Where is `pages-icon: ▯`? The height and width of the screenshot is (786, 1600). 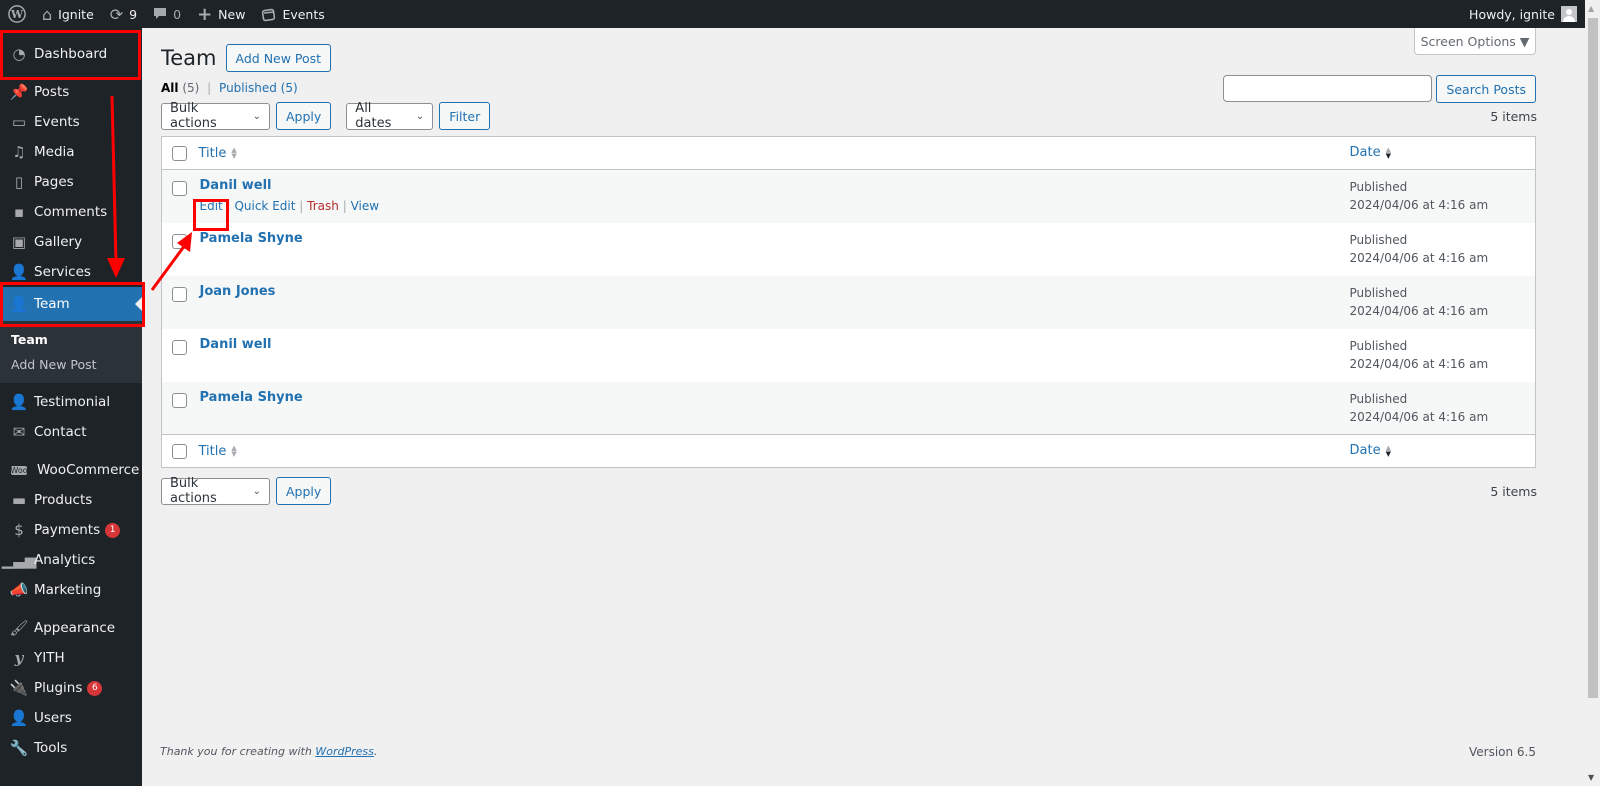 pages-icon: ▯ is located at coordinates (19, 182).